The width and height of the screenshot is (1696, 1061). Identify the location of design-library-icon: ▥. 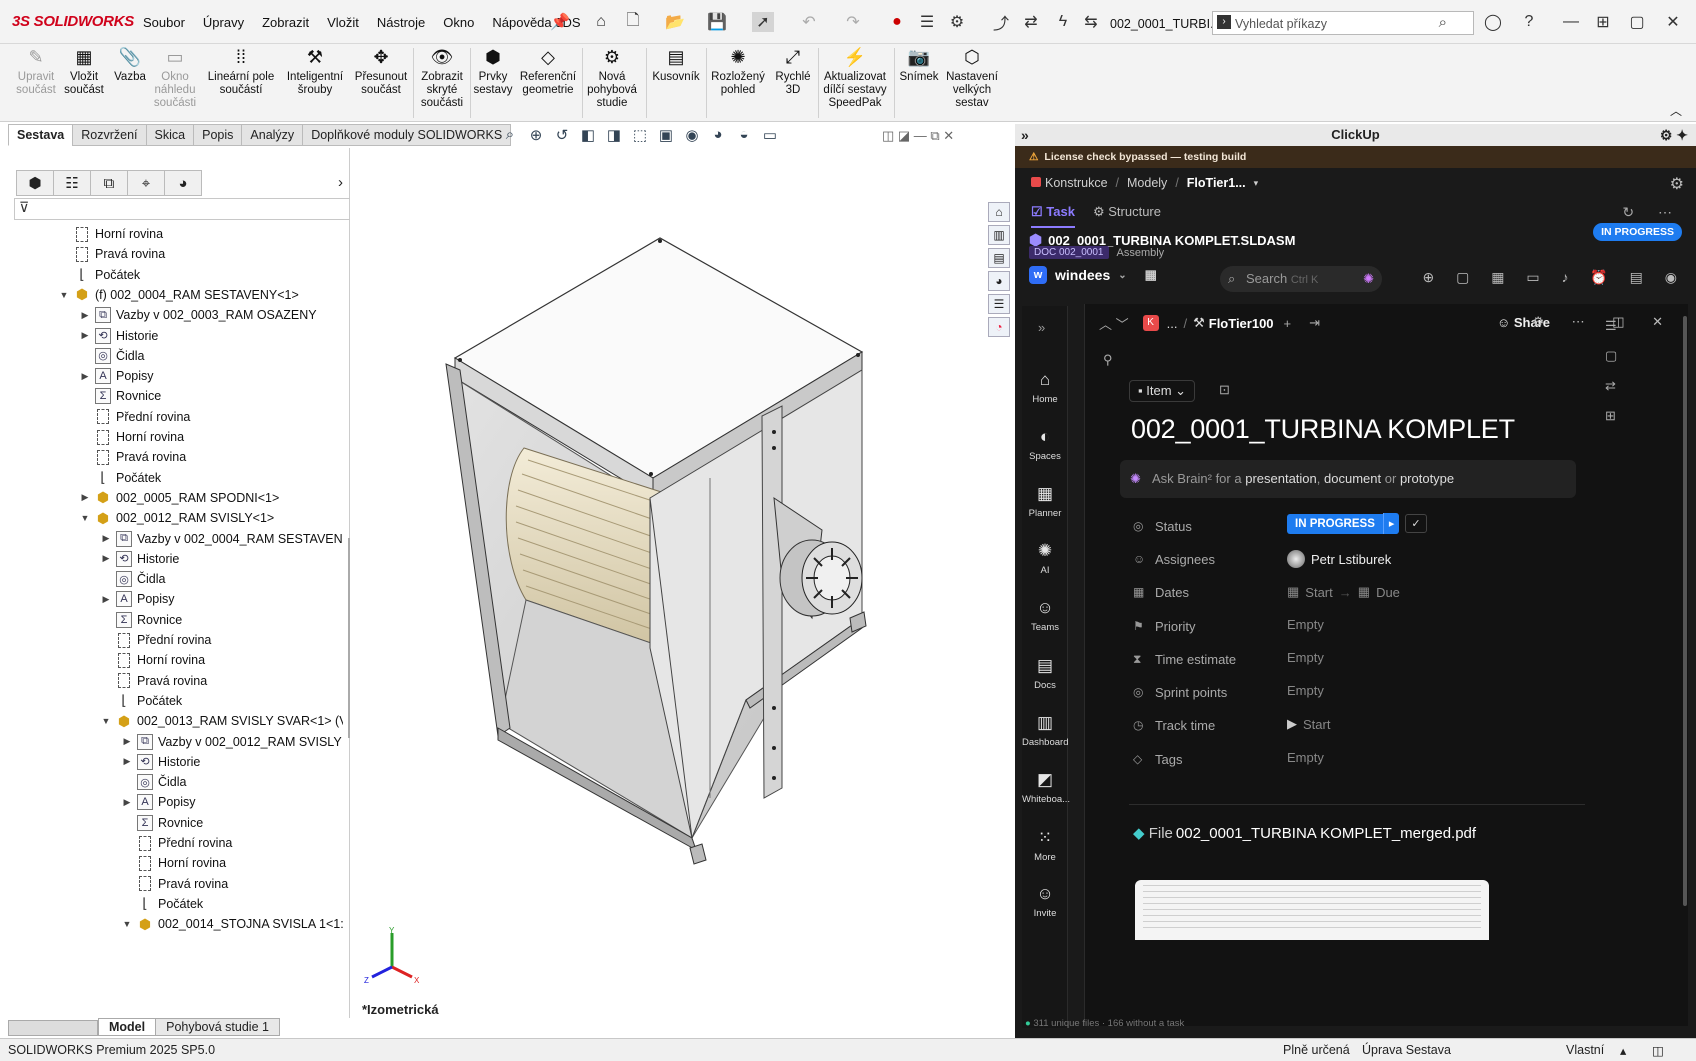
(999, 235).